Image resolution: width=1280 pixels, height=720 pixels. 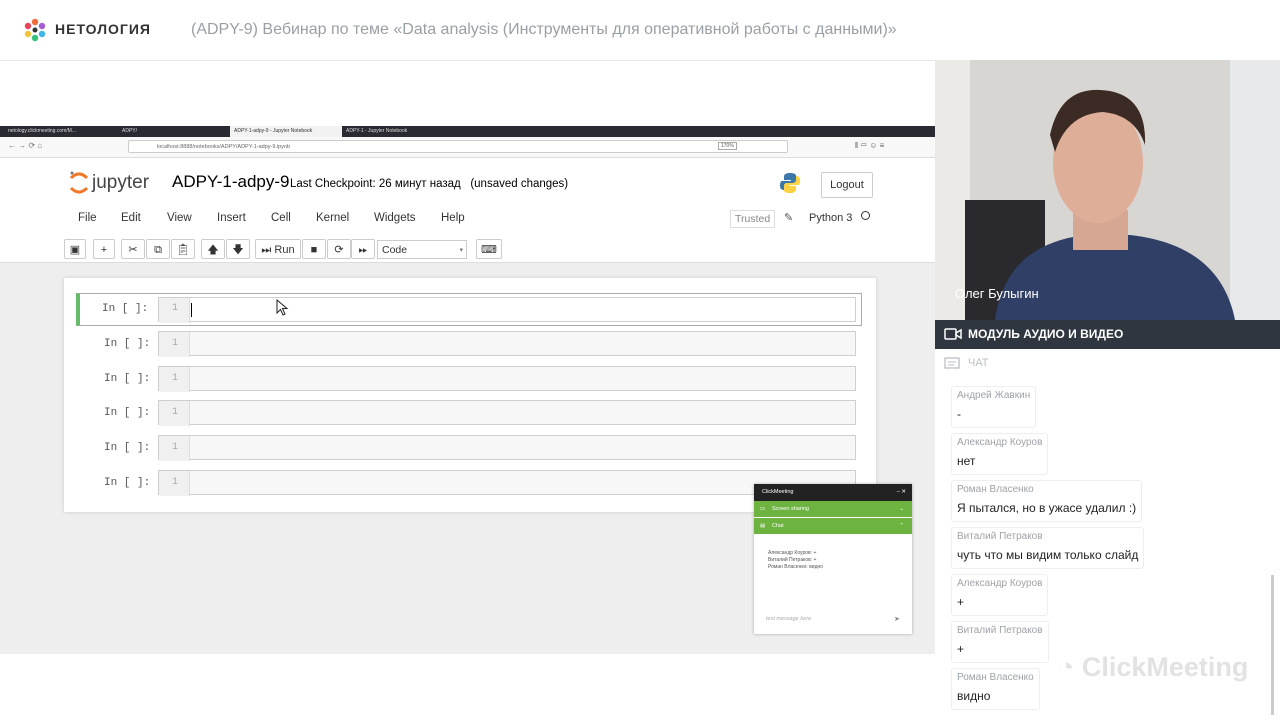 I want to click on browser-tools-icon: ⫴ ▭ ☺ ≡, so click(x=869, y=146).